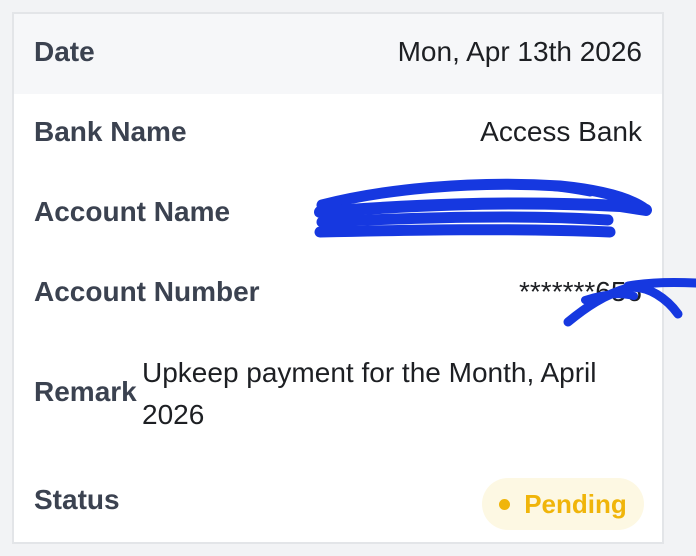 Image resolution: width=696 pixels, height=556 pixels. I want to click on card-bottom-border, so click(338, 543).